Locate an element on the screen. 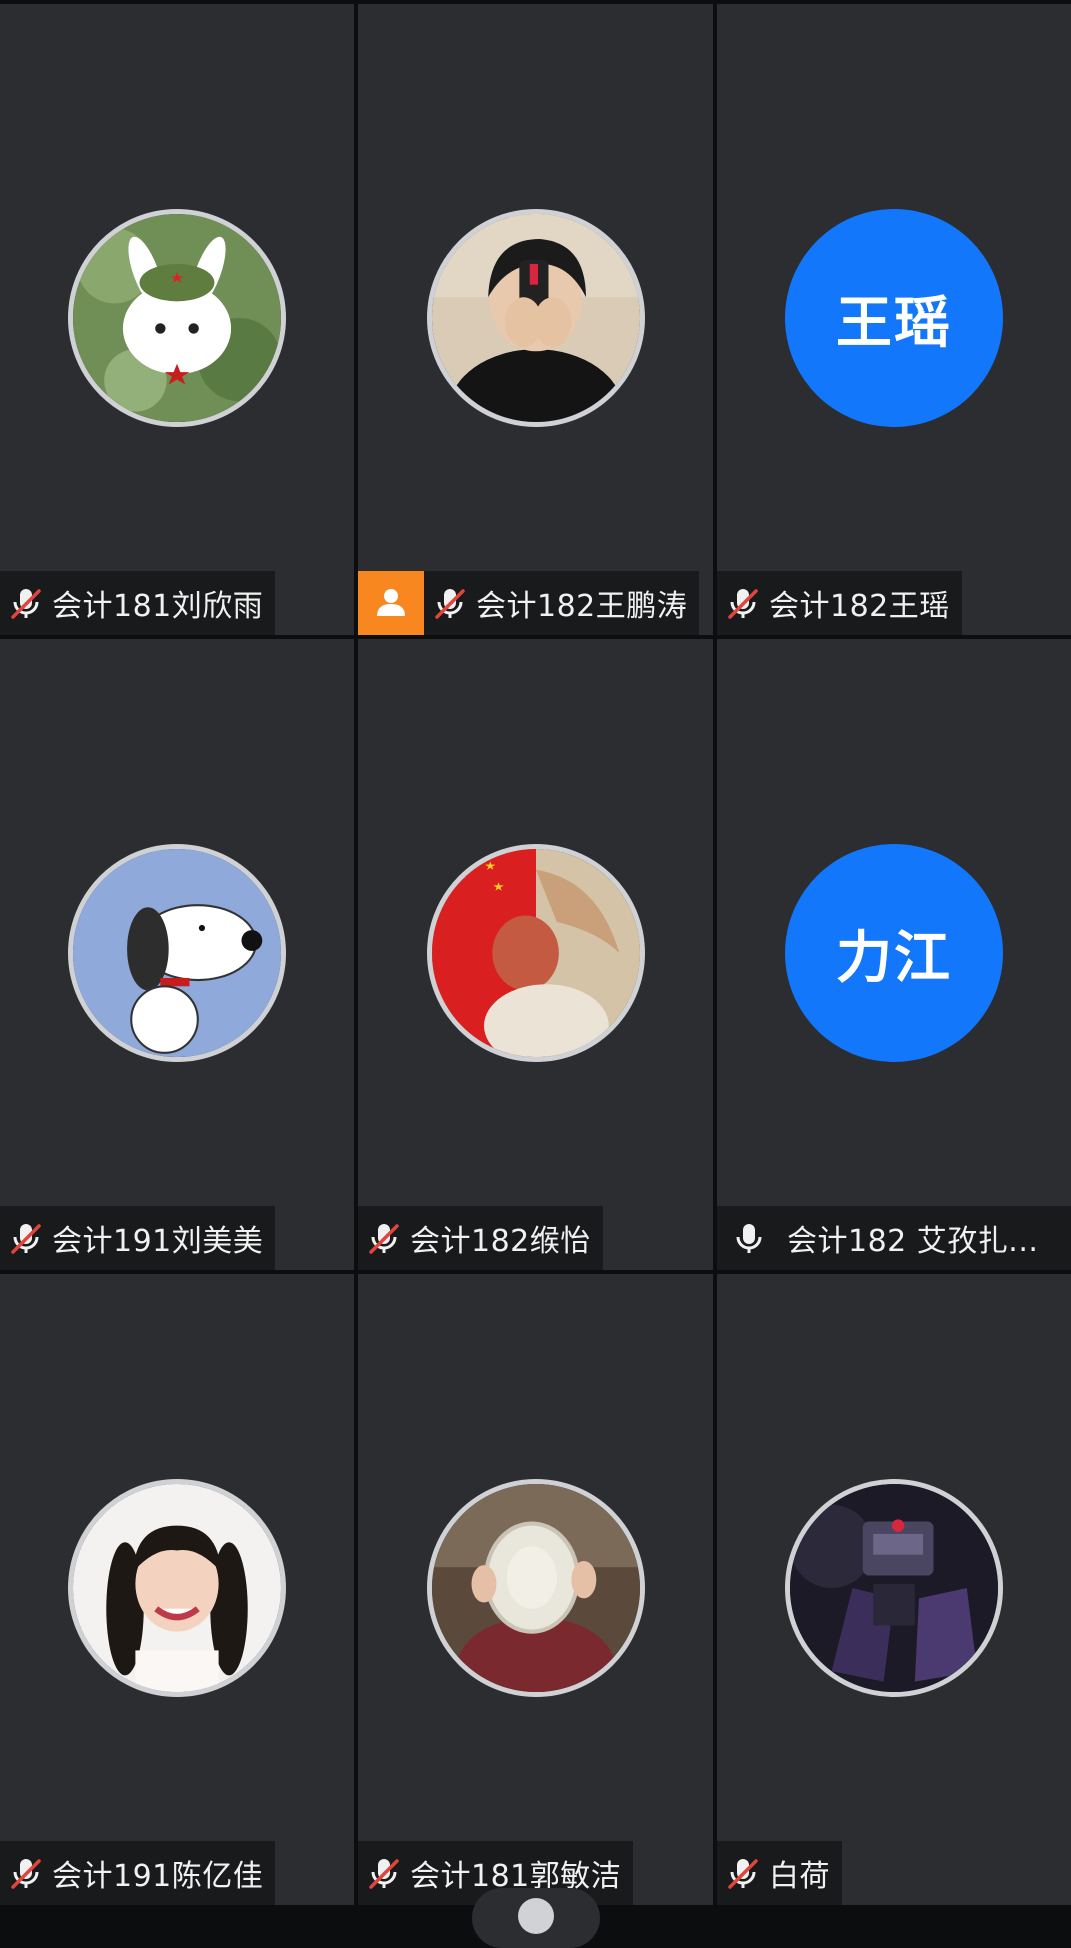 This screenshot has width=1071, height=1948. participant-label: 会计191陈亿佳 is located at coordinates (138, 1873).